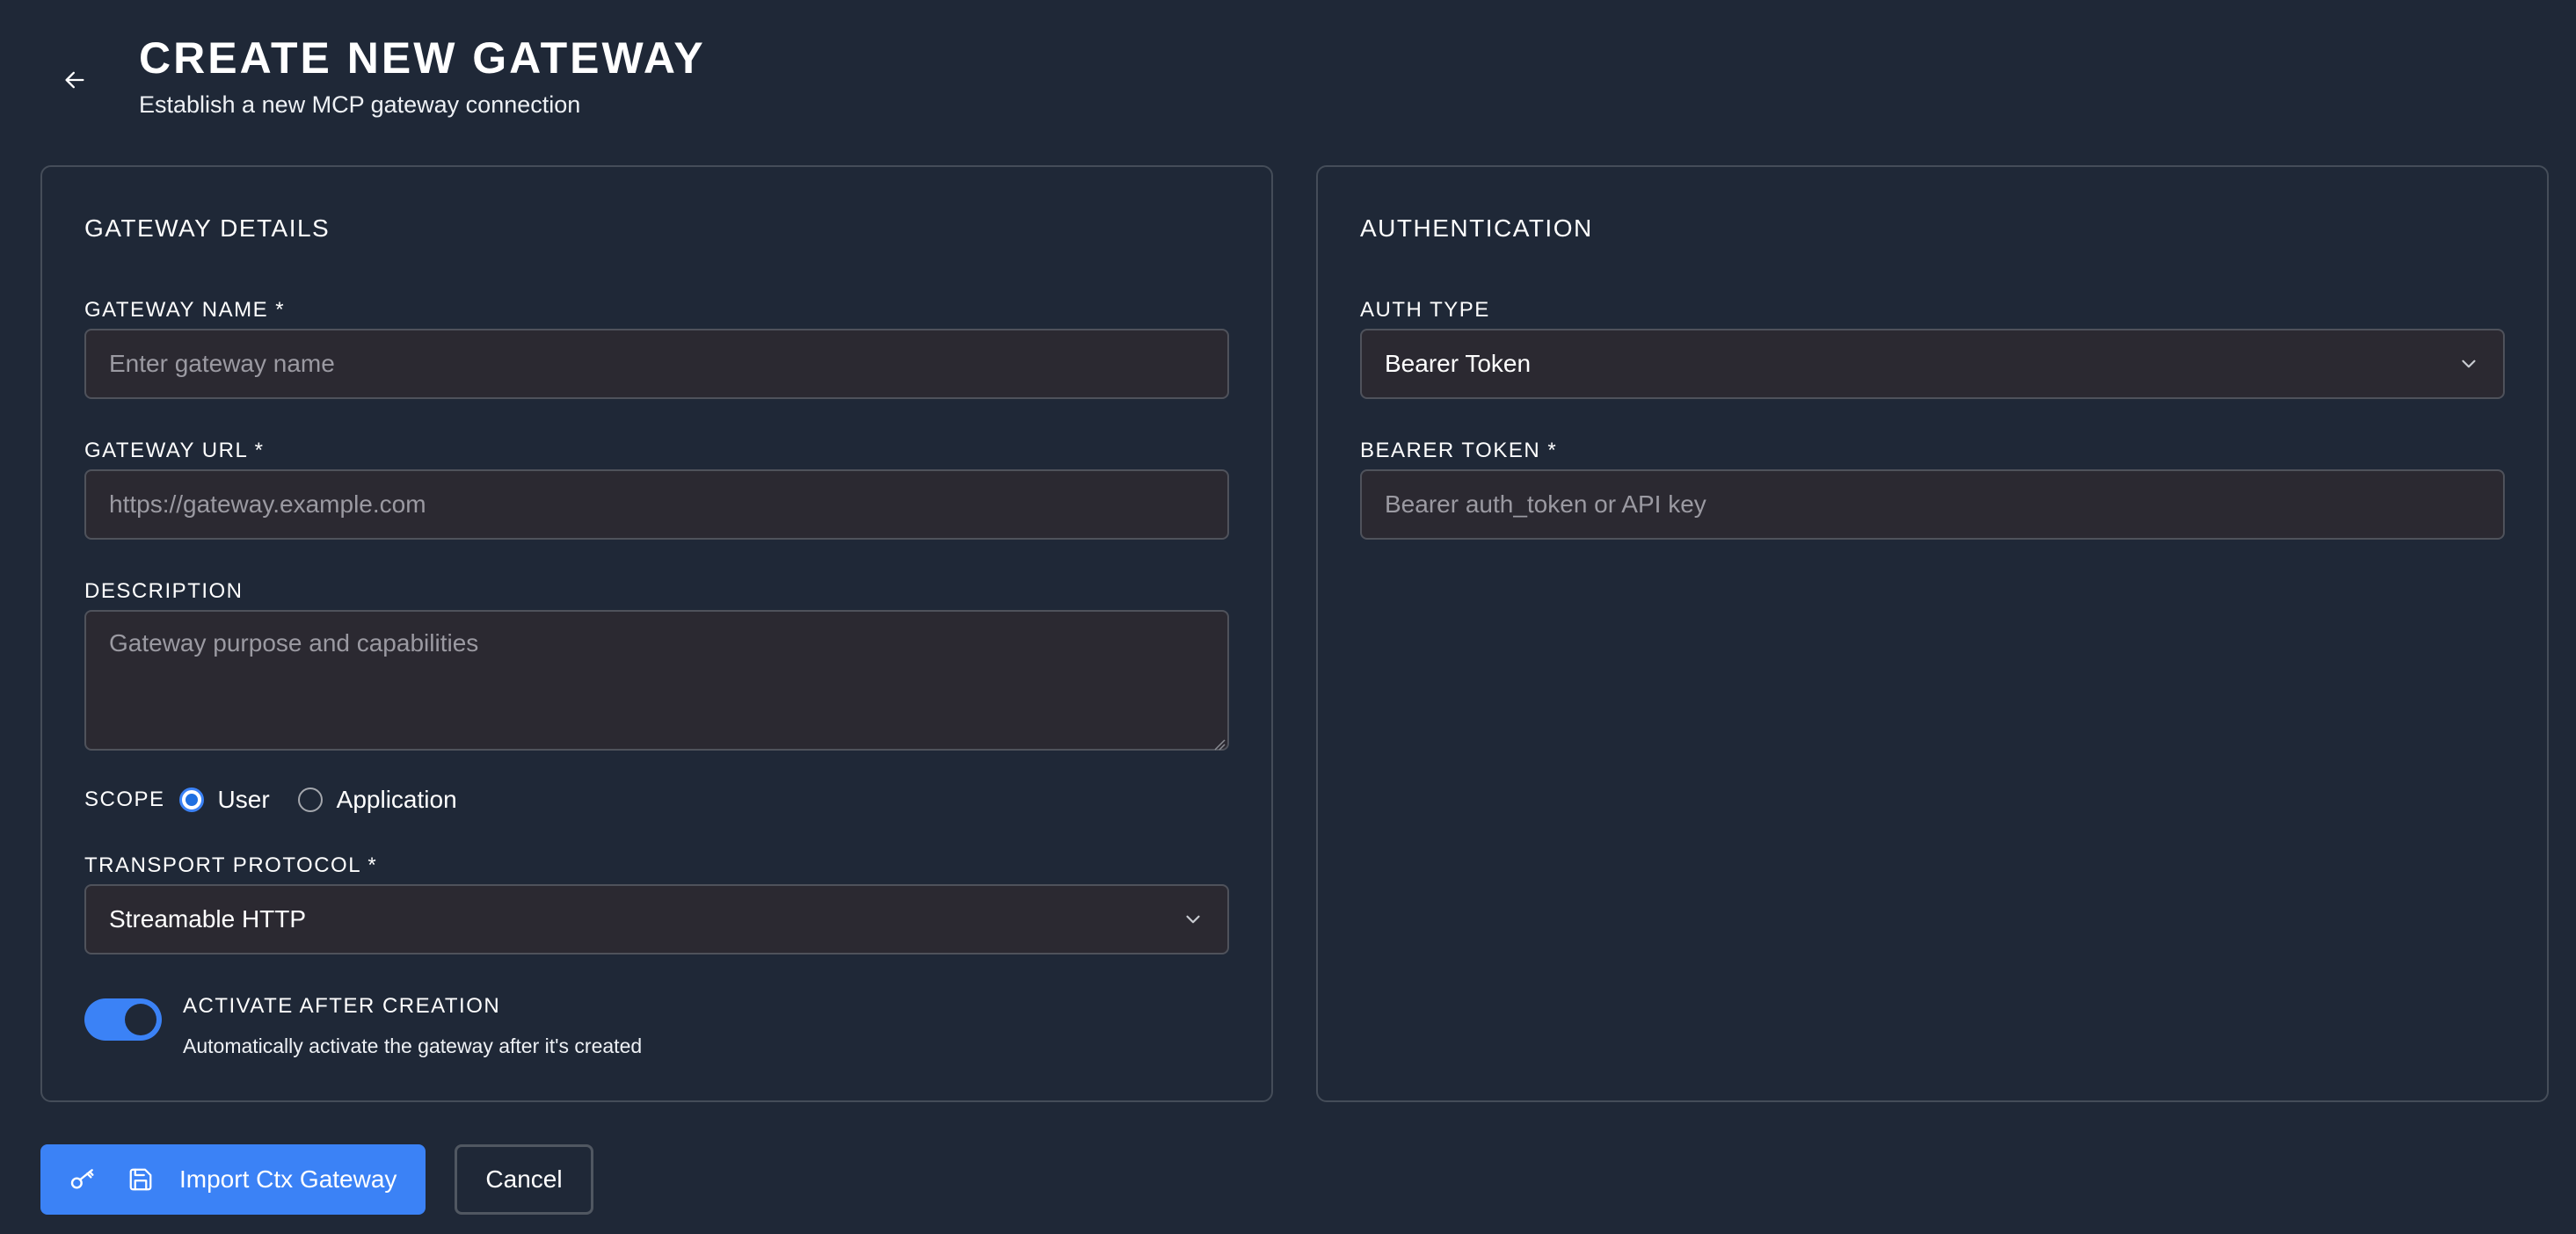  Describe the element at coordinates (656, 919) in the screenshot. I see `transport-protocol-select: Streamable HTTP` at that location.